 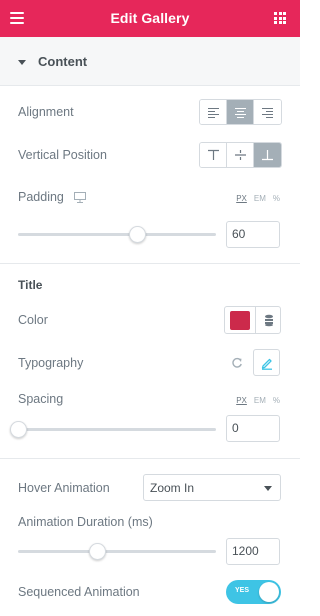 I want to click on padding-units: PX EM %, so click(x=258, y=198).